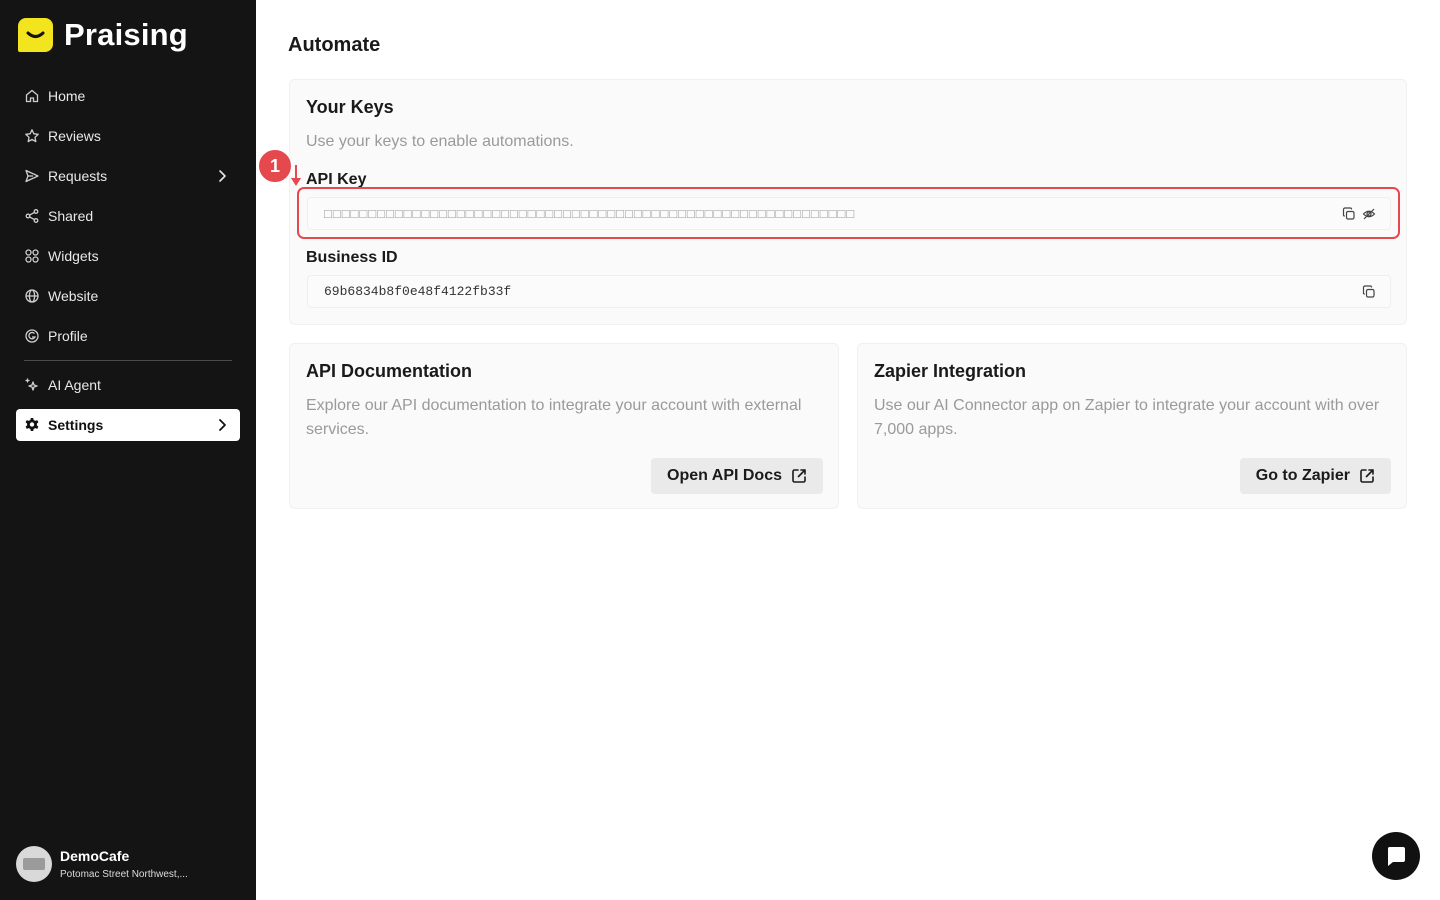  What do you see at coordinates (35, 35) in the screenshot?
I see `praising-logo-icon` at bounding box center [35, 35].